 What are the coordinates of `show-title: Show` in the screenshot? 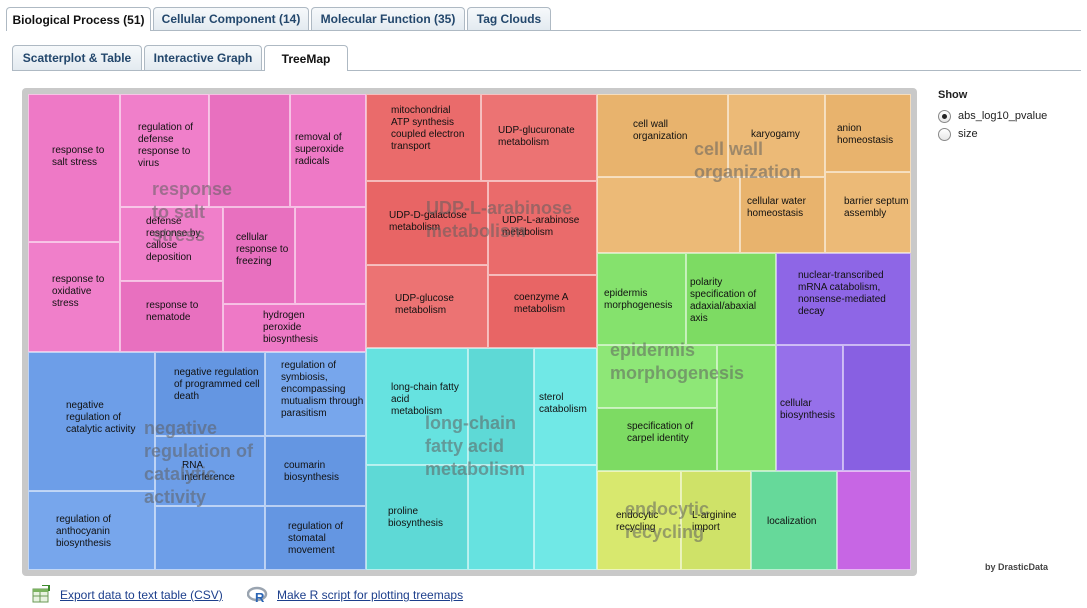 It's located at (953, 95).